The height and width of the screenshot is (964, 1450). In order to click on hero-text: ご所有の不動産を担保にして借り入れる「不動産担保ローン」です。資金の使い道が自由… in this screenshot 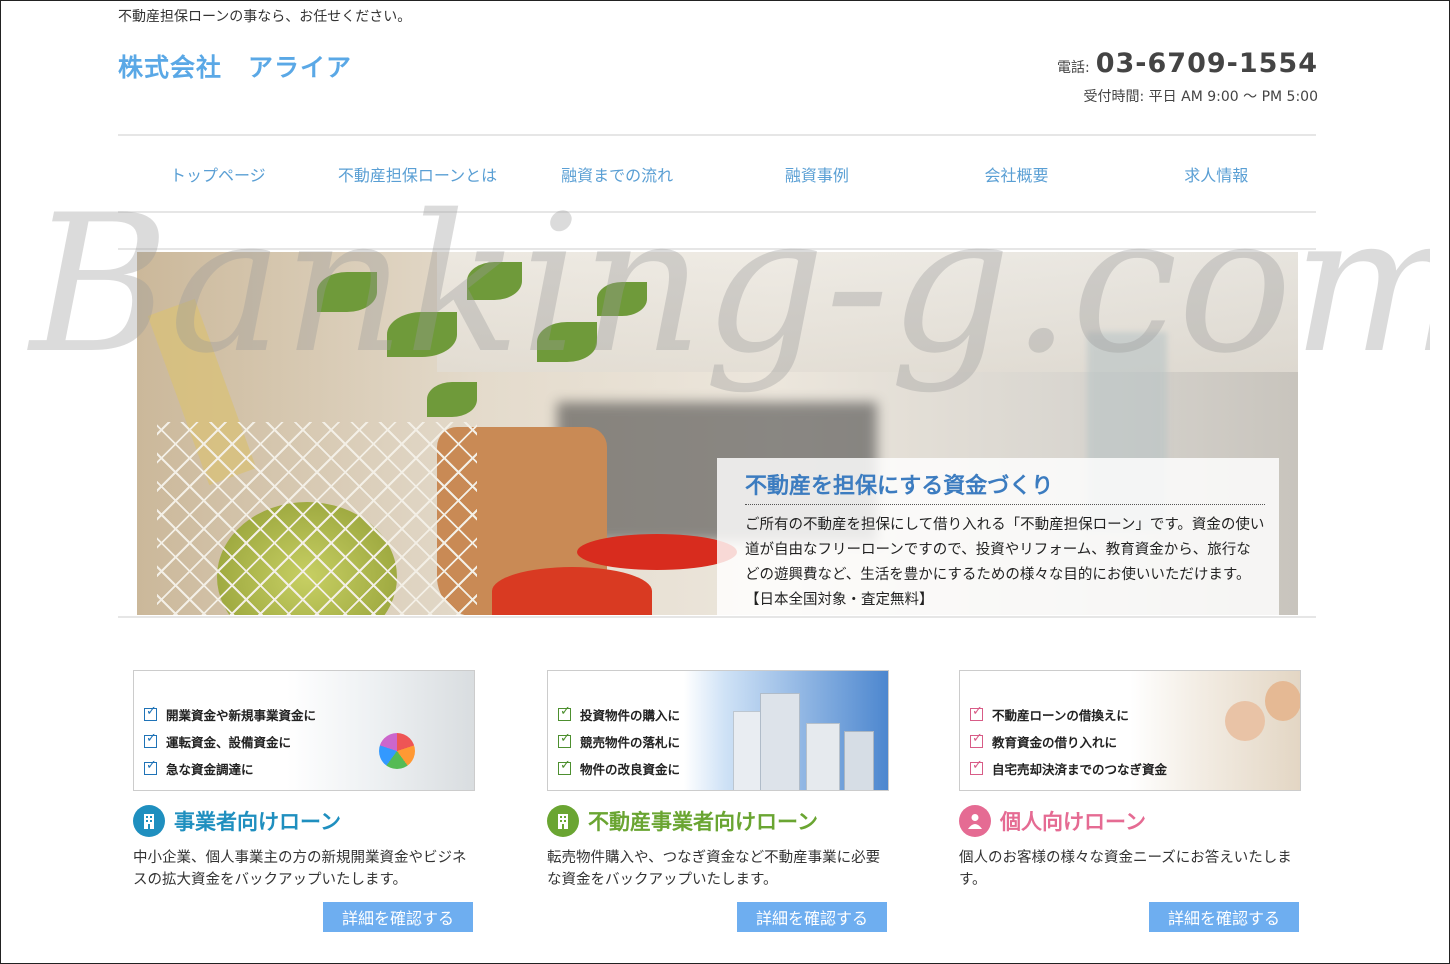, I will do `click(1005, 562)`.